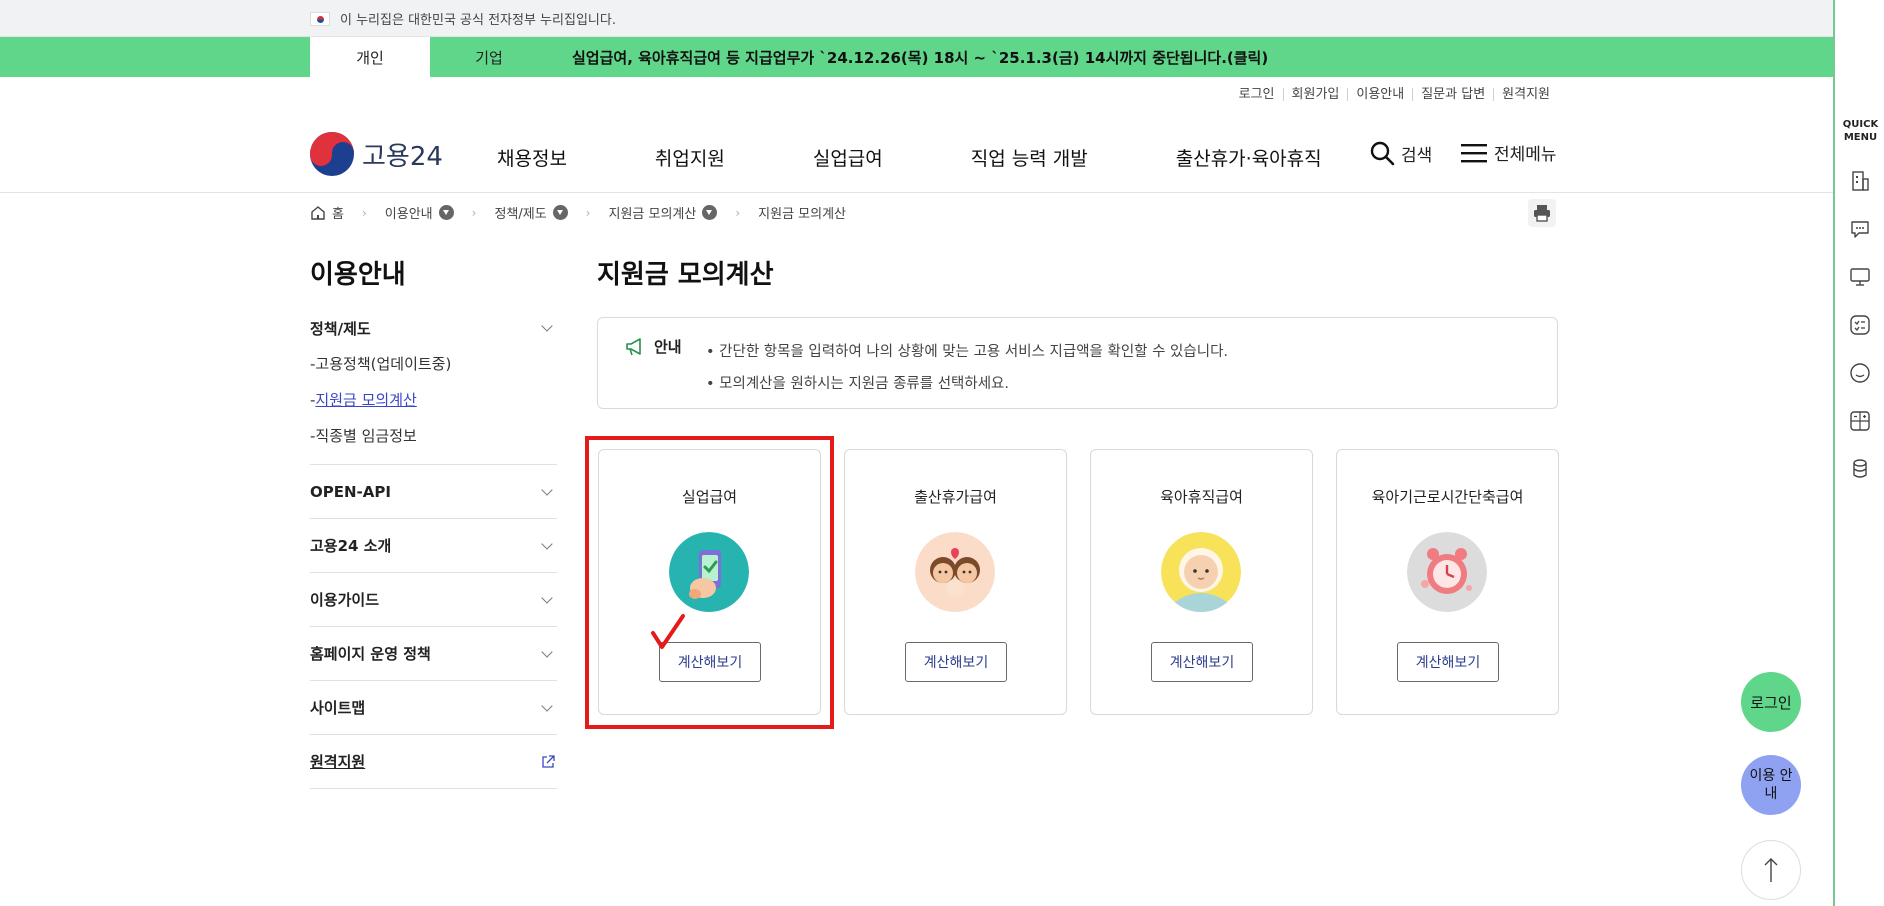 This screenshot has height=906, width=1884. Describe the element at coordinates (1860, 421) in the screenshot. I see `calculator-icon` at that location.